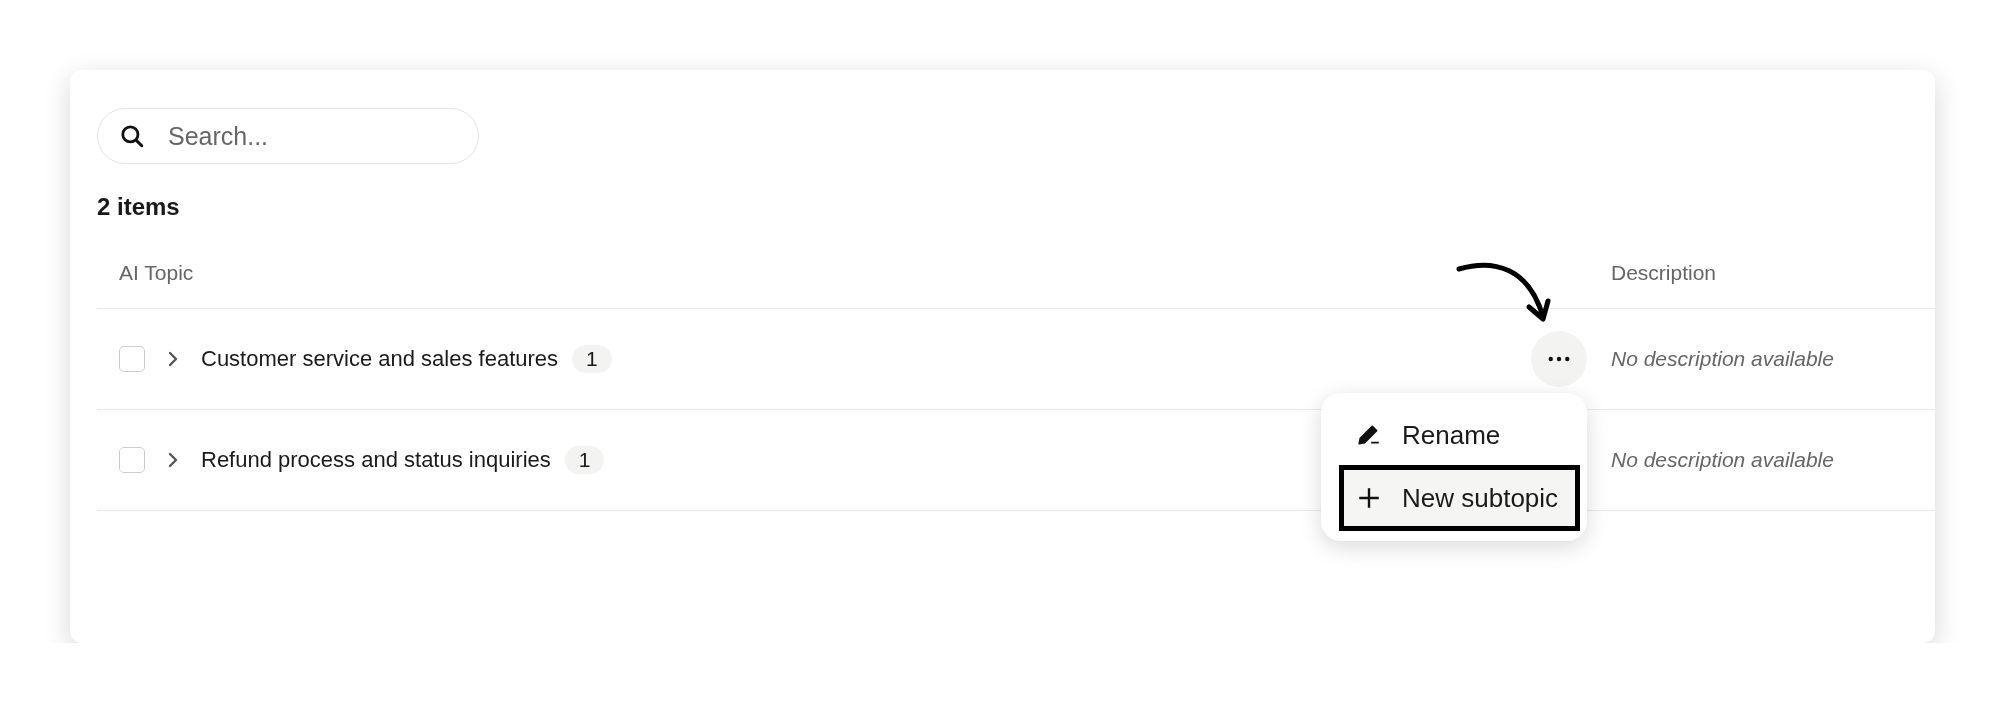 Image resolution: width=2006 pixels, height=714 pixels. I want to click on column-header: Description, so click(1664, 273).